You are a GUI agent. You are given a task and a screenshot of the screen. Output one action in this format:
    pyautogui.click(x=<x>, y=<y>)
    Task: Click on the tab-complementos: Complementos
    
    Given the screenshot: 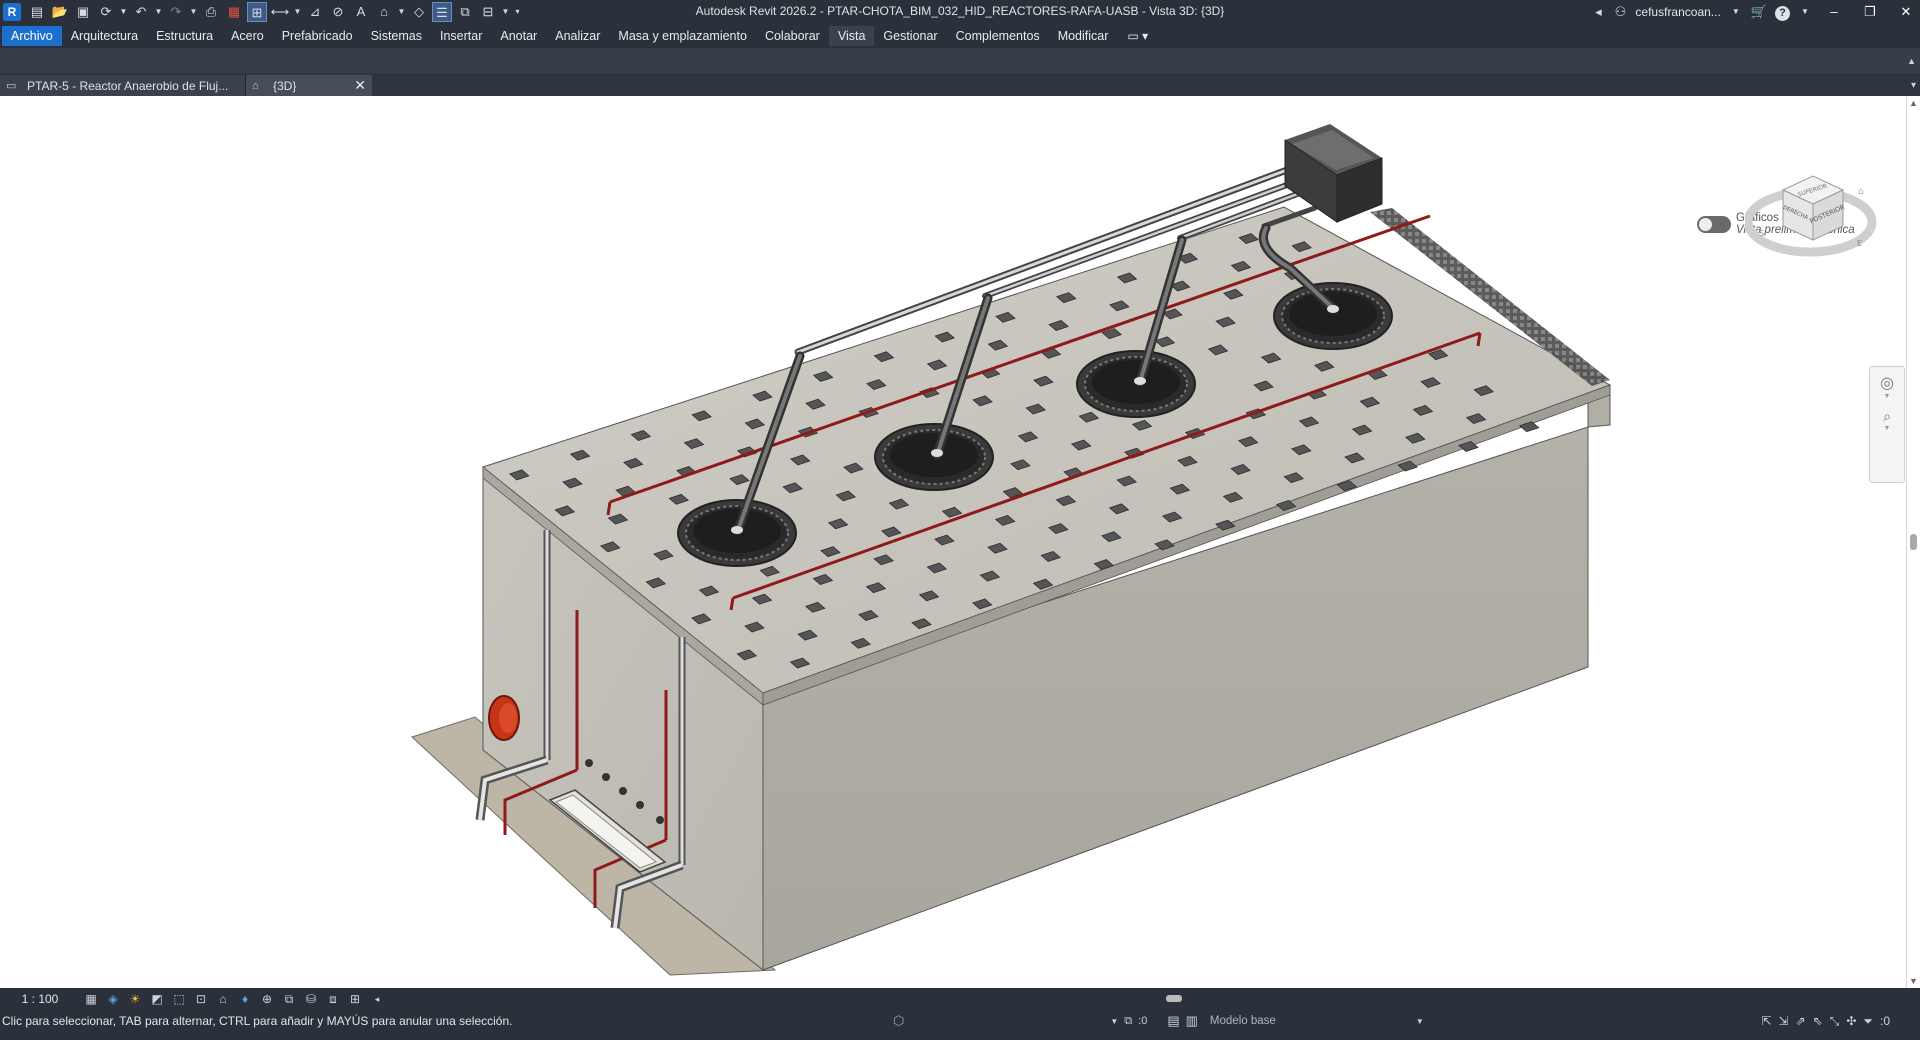 What is the action you would take?
    pyautogui.click(x=998, y=36)
    